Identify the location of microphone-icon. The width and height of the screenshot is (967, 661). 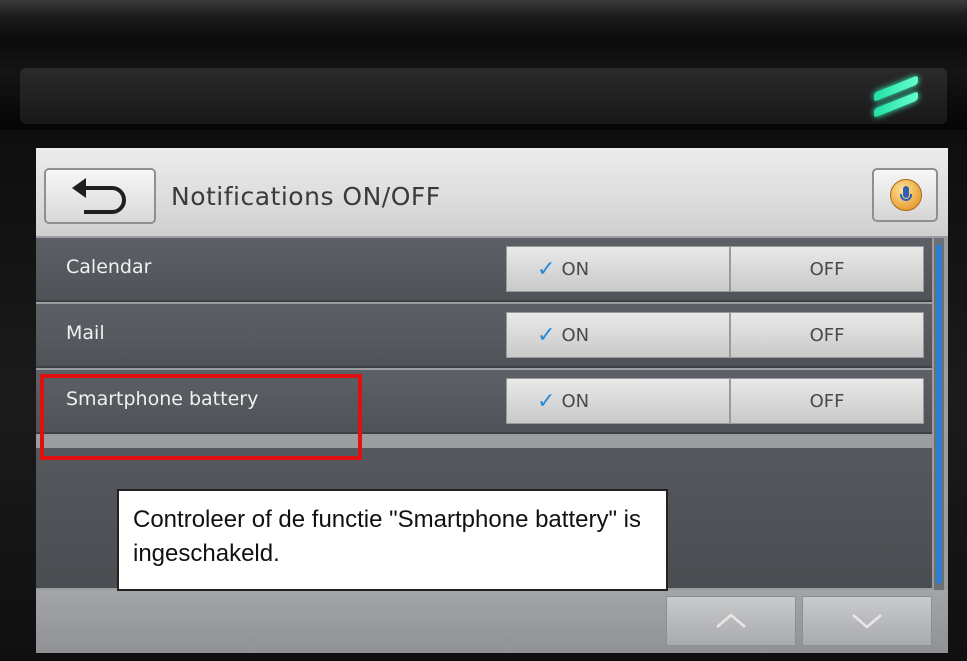
(906, 195).